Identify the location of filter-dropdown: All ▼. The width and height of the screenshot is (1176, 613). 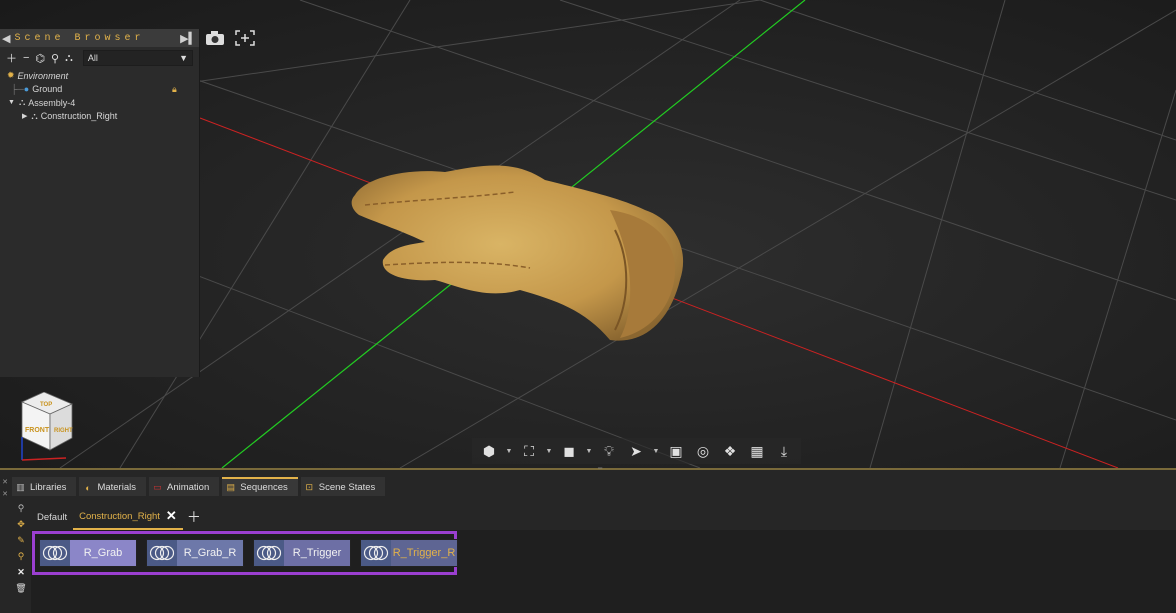
(137, 58).